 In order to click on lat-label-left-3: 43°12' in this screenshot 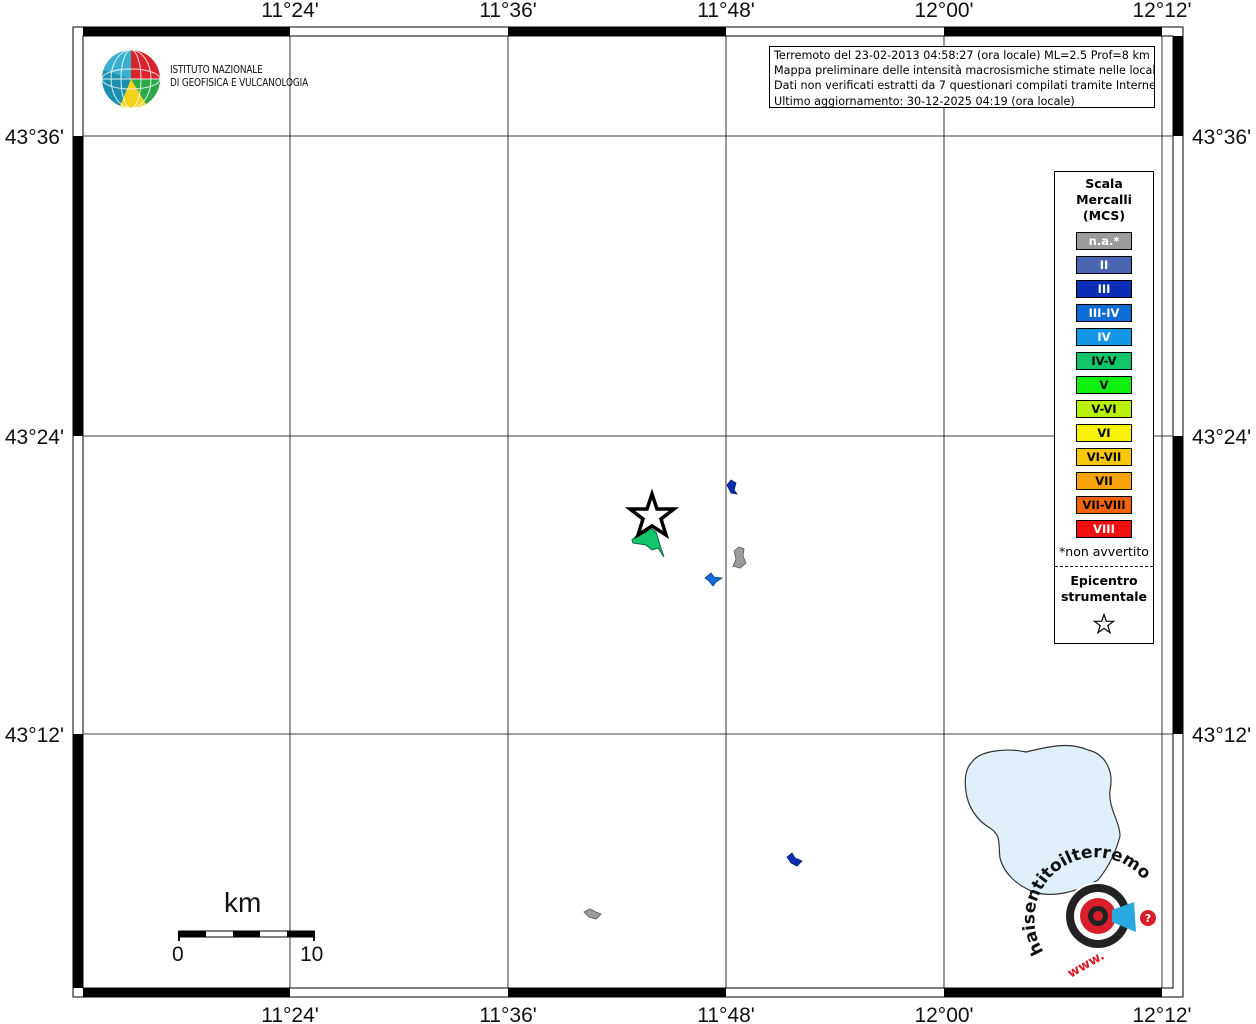, I will do `click(34, 735)`.